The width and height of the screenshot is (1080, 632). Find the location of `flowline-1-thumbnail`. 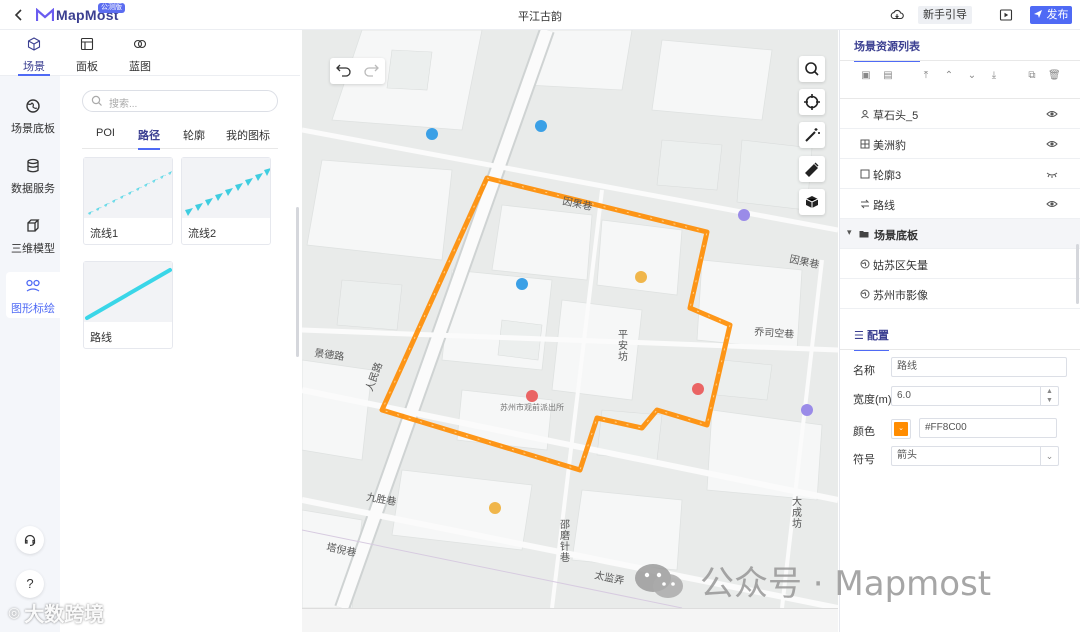

flowline-1-thumbnail is located at coordinates (128, 188).